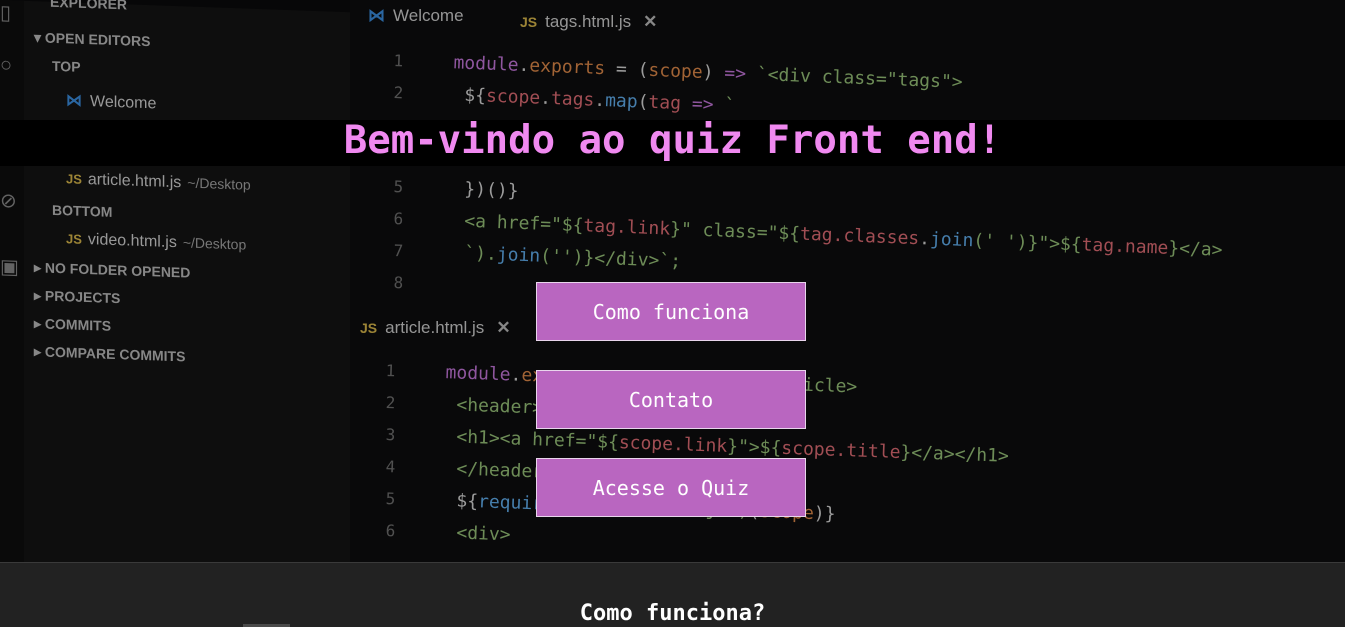 The image size is (1345, 627). What do you see at coordinates (672, 613) in the screenshot?
I see `section-heading: Como funciona?` at bounding box center [672, 613].